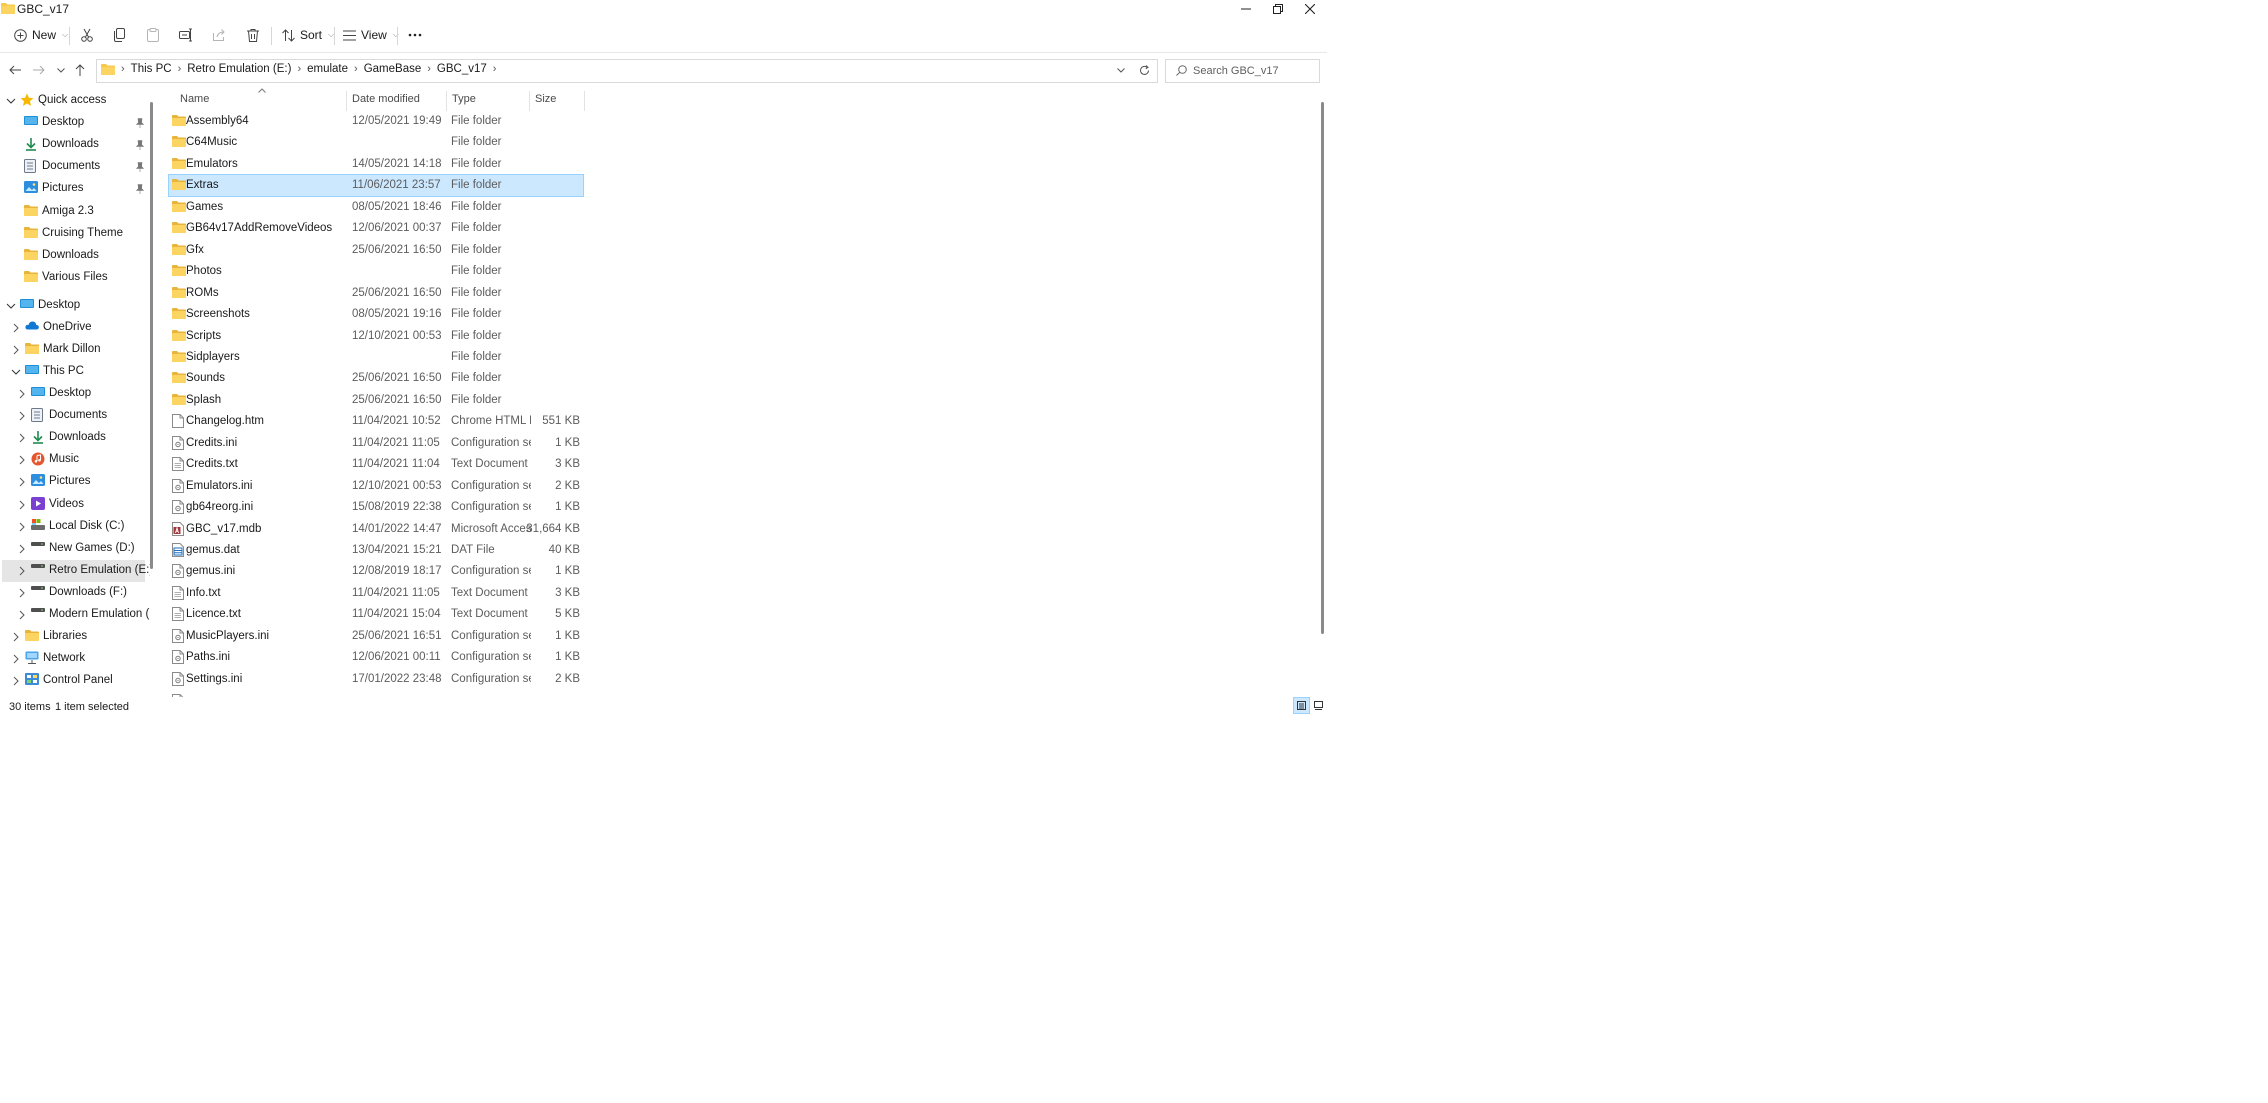 The image size is (2268, 1103). I want to click on nav-item-various-files: Various Files, so click(73, 278).